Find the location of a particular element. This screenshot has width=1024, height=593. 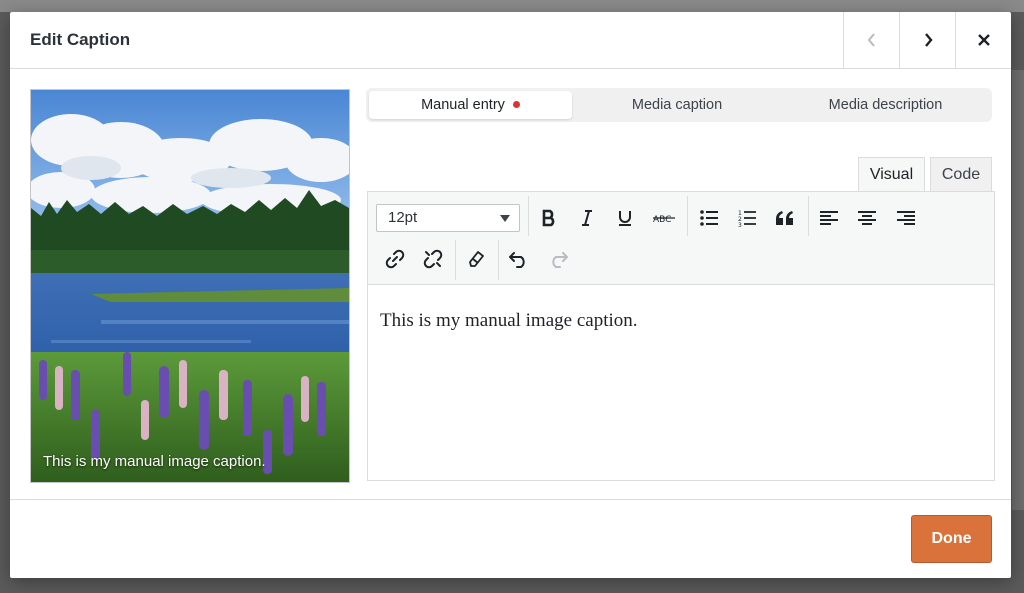

undo-button is located at coordinates (519, 259).